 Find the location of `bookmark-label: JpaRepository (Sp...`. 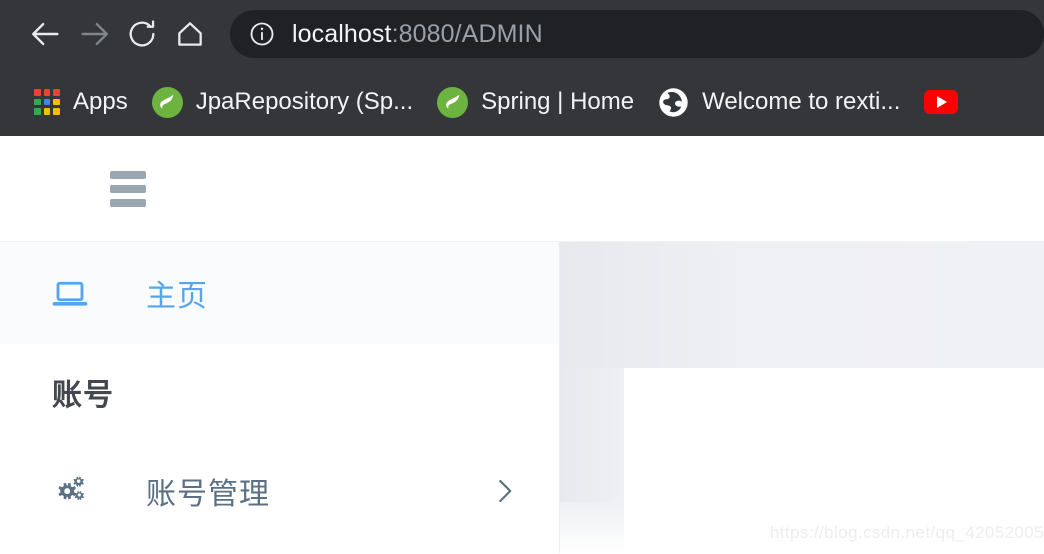

bookmark-label: JpaRepository (Sp... is located at coordinates (304, 101).